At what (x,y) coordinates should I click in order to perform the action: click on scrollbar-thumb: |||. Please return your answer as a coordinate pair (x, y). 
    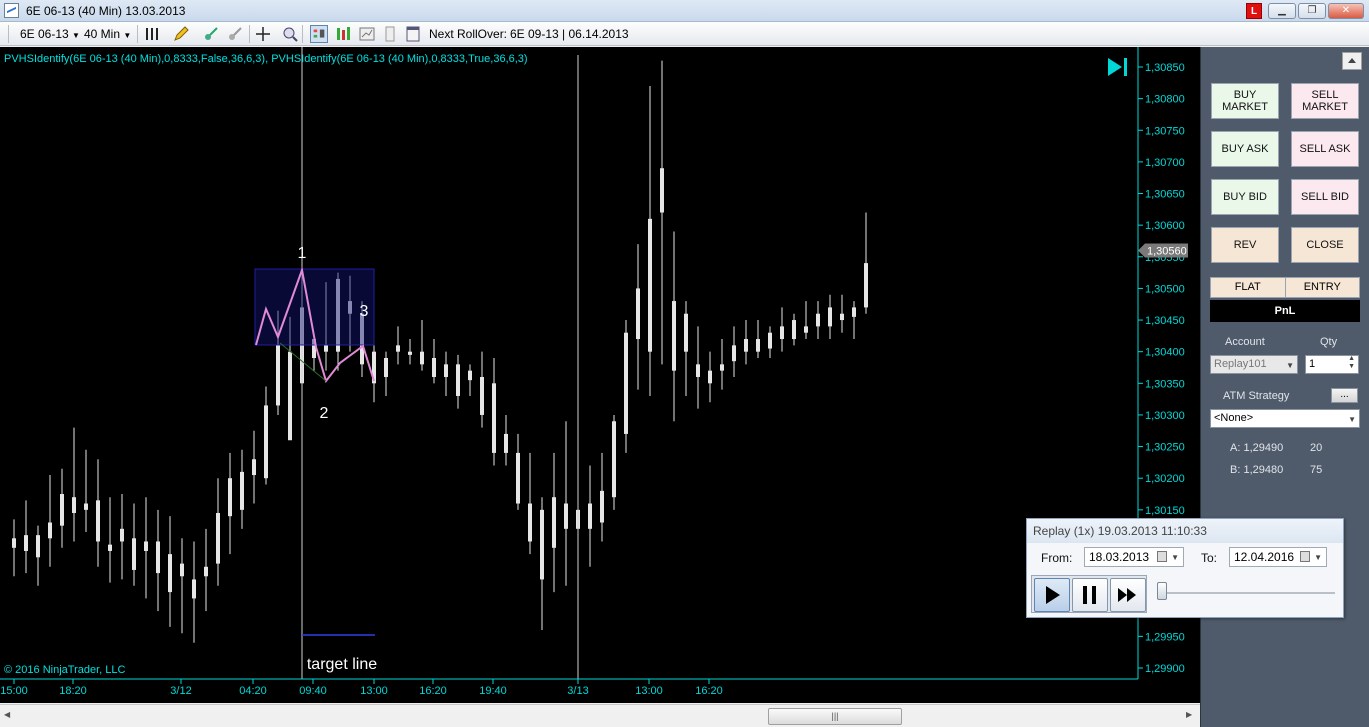
    Looking at the image, I should click on (835, 716).